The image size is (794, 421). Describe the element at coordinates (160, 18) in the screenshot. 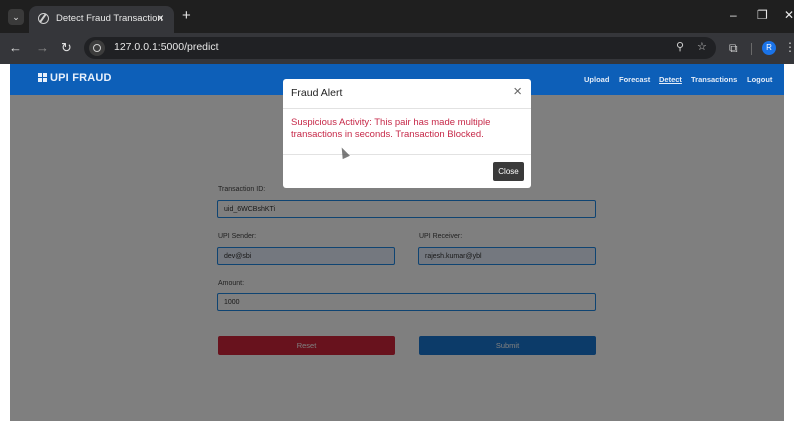

I see `tab-close-icon: ×` at that location.